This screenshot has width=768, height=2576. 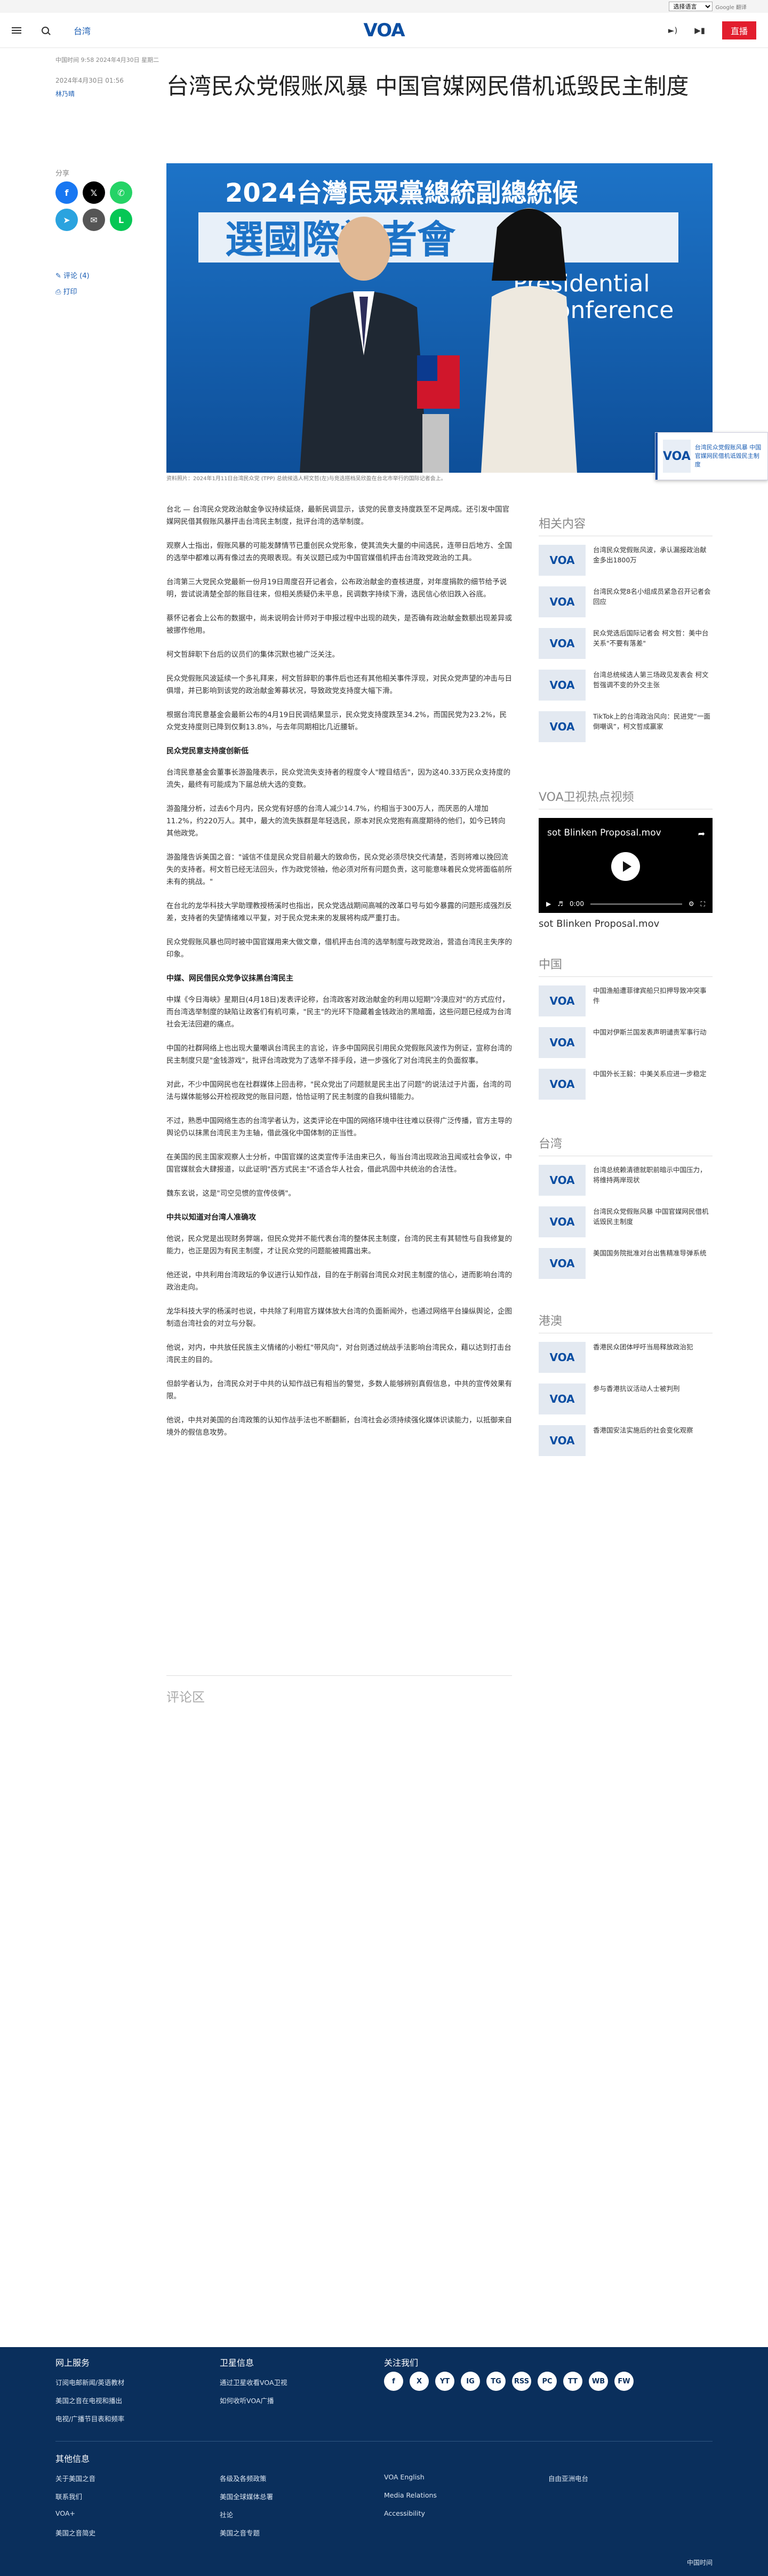 What do you see at coordinates (572, 2381) in the screenshot?
I see `social-icon: TT` at bounding box center [572, 2381].